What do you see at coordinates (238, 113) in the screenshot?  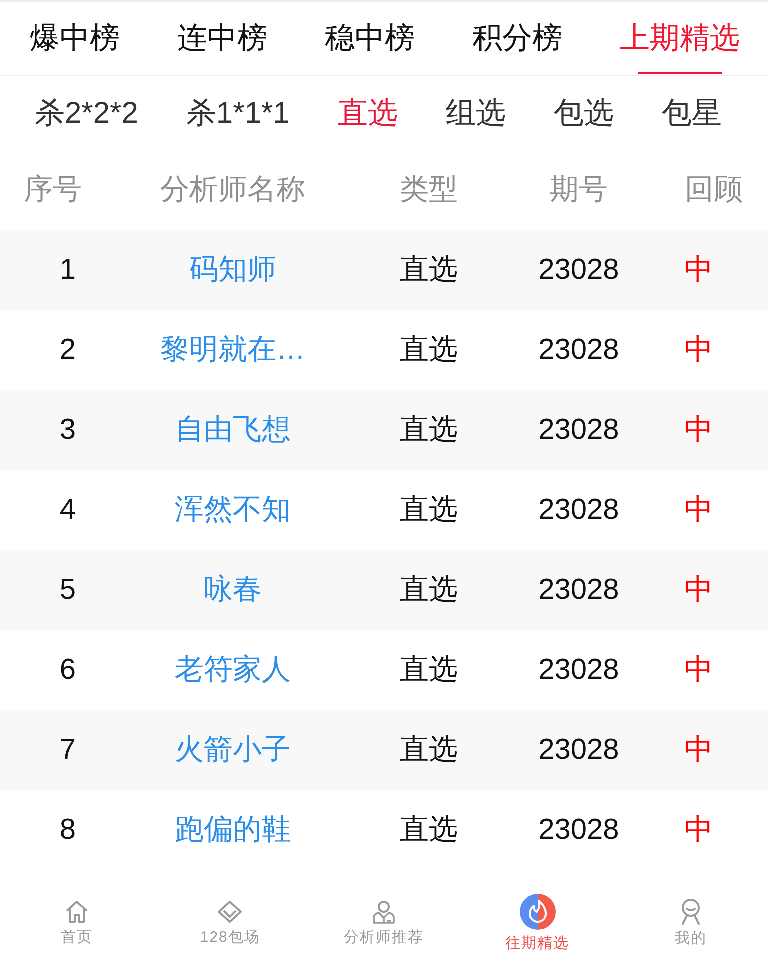 I see `category-tab: 杀1*1*1` at bounding box center [238, 113].